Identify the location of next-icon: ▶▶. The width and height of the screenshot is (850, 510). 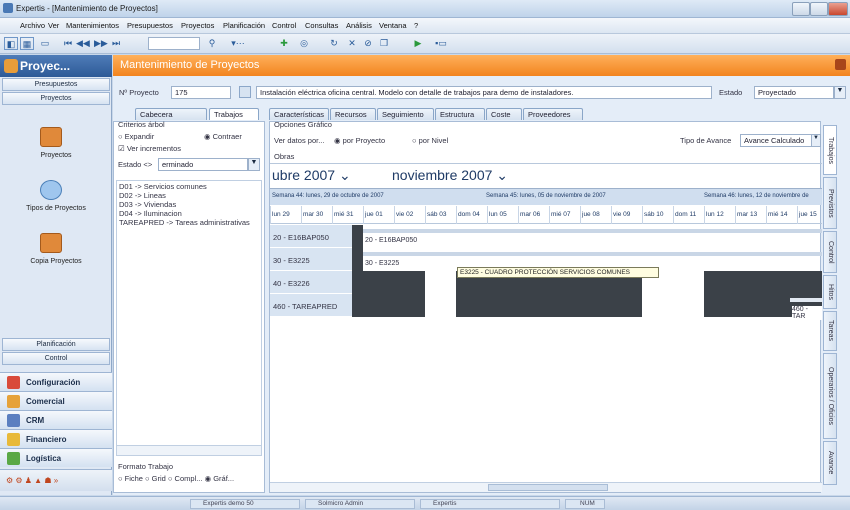
(101, 43).